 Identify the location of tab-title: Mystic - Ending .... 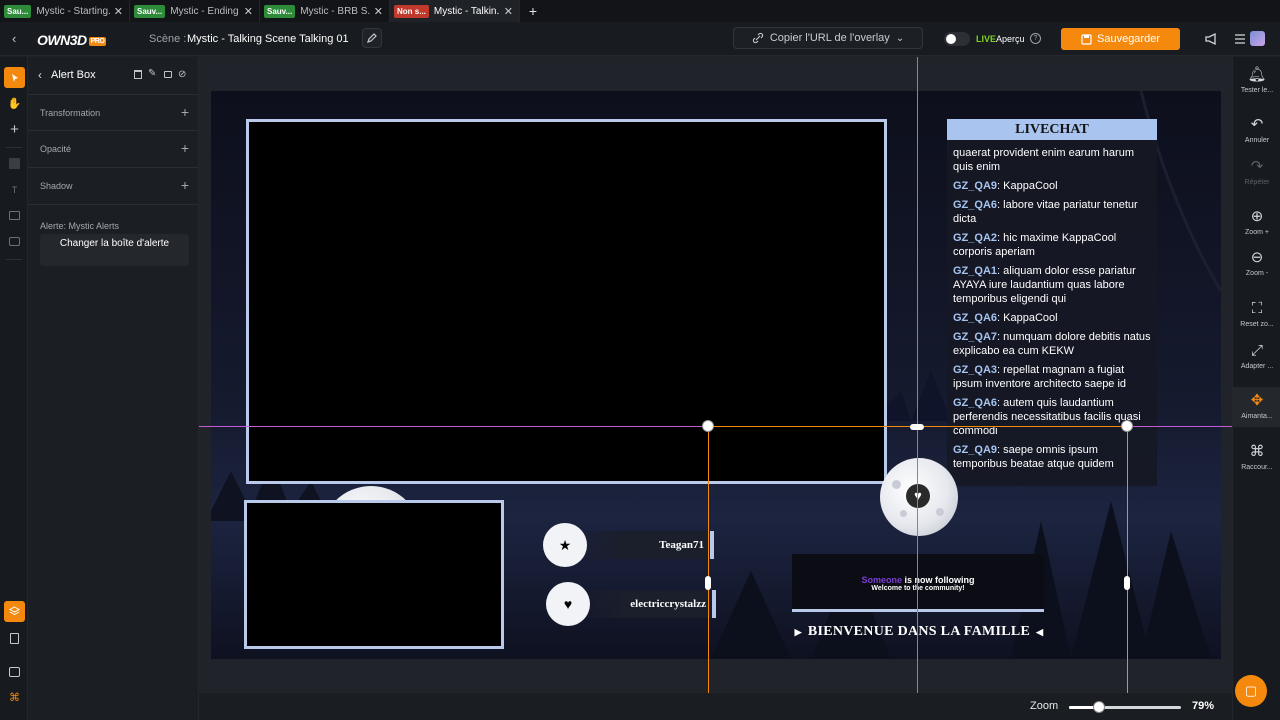
(205, 11).